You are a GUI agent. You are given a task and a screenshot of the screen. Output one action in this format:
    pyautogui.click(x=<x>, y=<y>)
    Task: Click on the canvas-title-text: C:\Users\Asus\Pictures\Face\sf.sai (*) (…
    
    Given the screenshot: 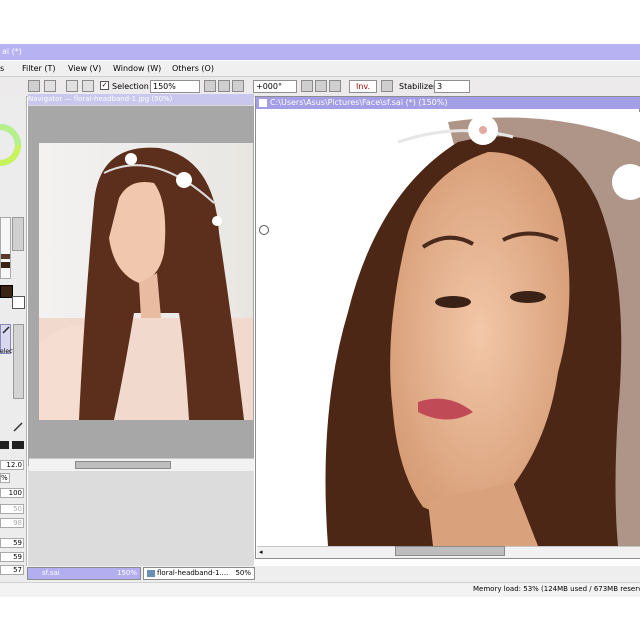 What is the action you would take?
    pyautogui.click(x=359, y=102)
    